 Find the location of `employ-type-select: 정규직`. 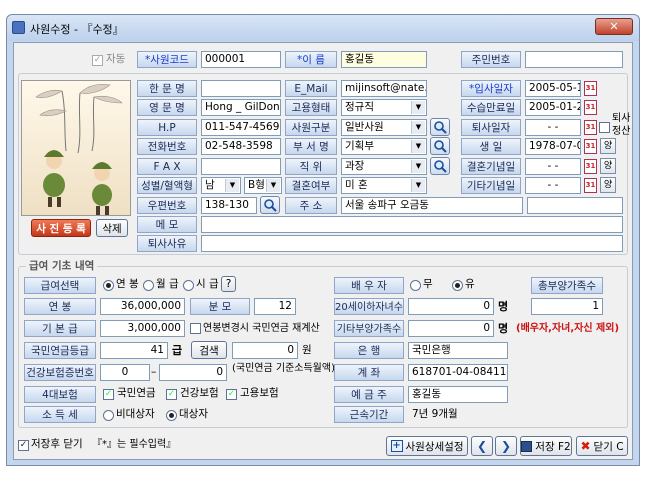

employ-type-select: 정규직 is located at coordinates (384, 107).